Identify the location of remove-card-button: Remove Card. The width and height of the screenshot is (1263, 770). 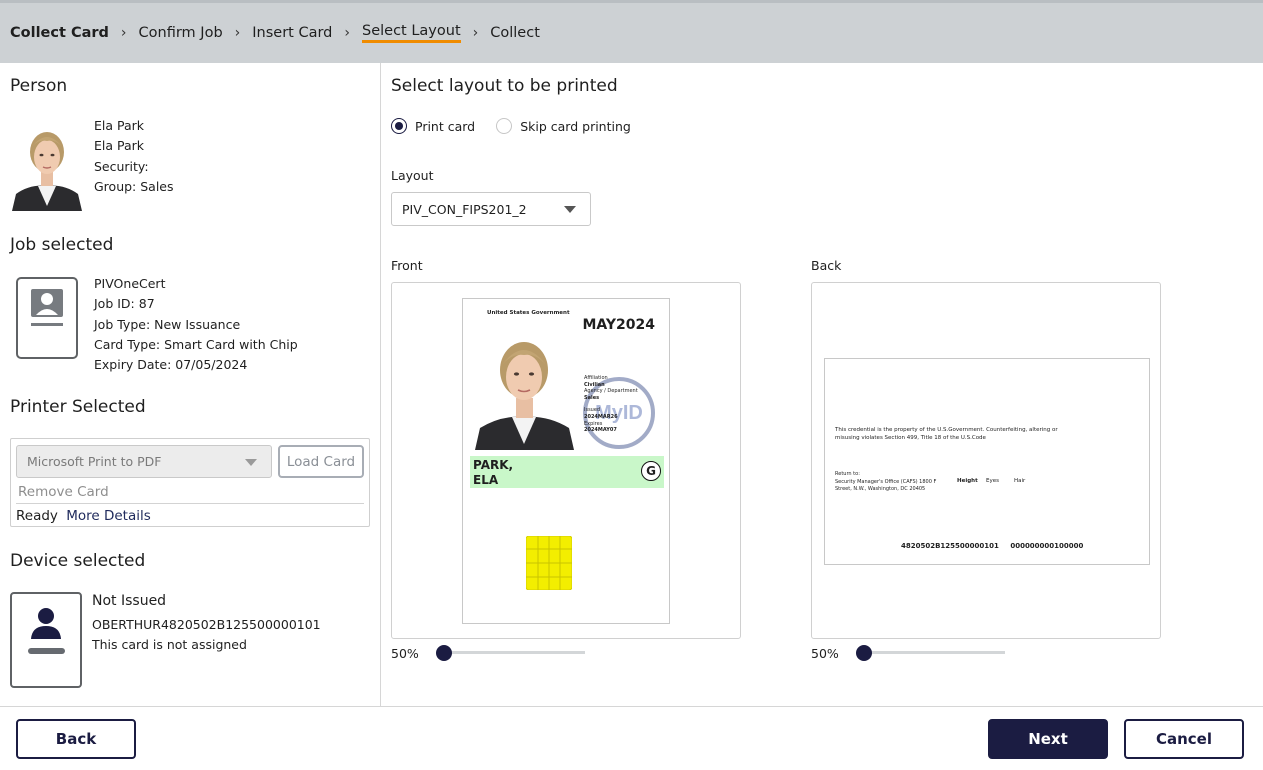
(63, 492).